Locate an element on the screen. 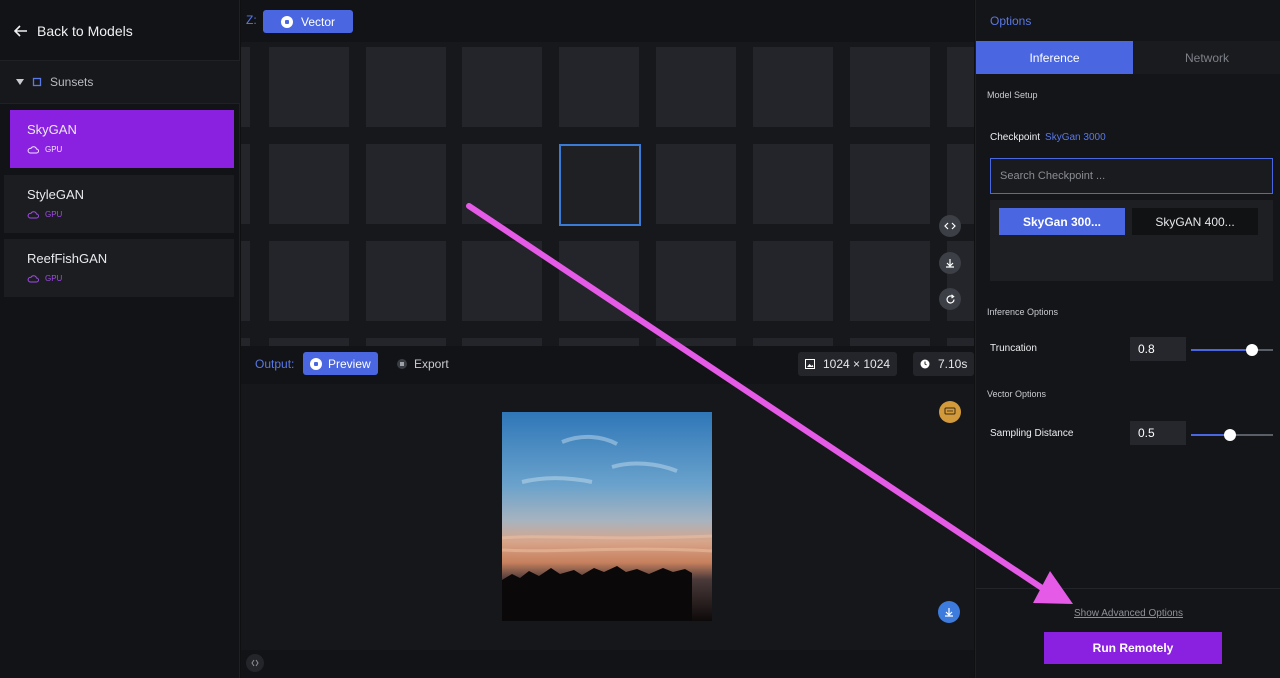 The image size is (1280, 678). chat-button is located at coordinates (950, 412).